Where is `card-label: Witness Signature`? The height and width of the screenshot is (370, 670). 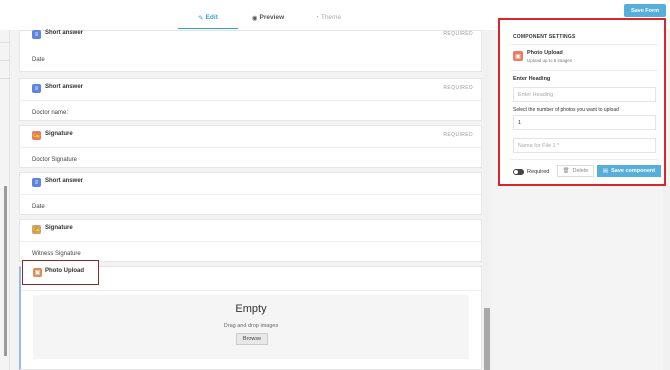
card-label: Witness Signature is located at coordinates (56, 254).